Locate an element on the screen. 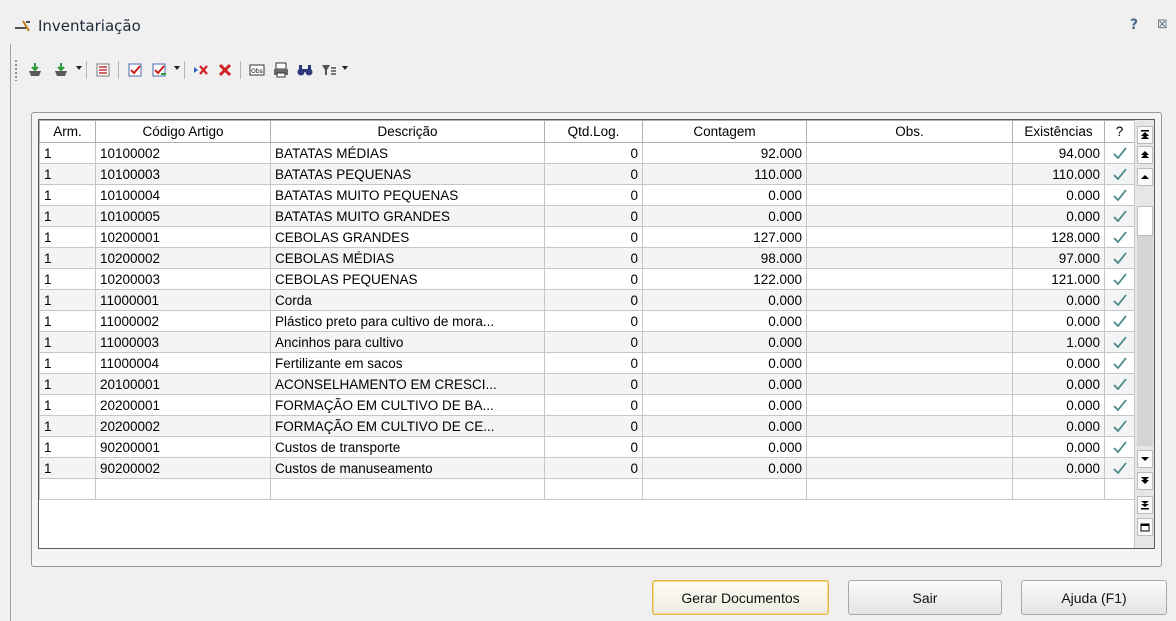 Image resolution: width=1176 pixels, height=621 pixels. generate-documents-button: Gerar Documentos is located at coordinates (740, 597).